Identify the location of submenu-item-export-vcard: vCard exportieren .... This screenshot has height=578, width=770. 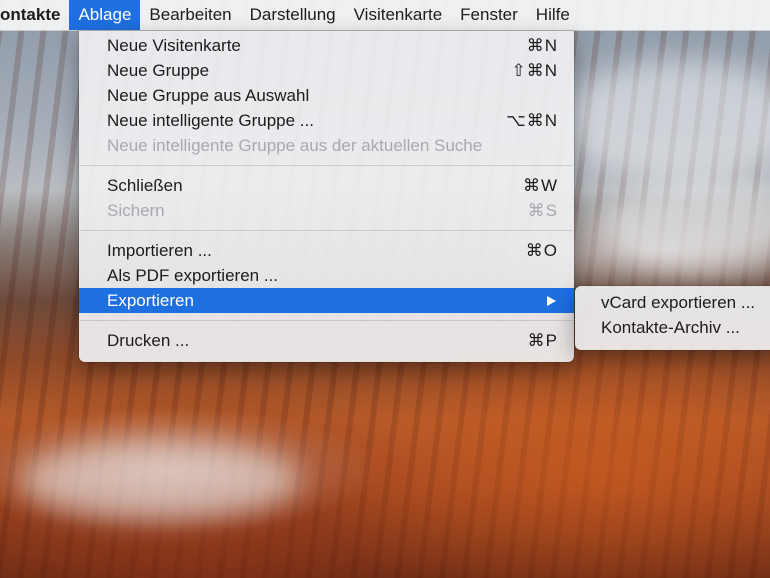
(672, 302).